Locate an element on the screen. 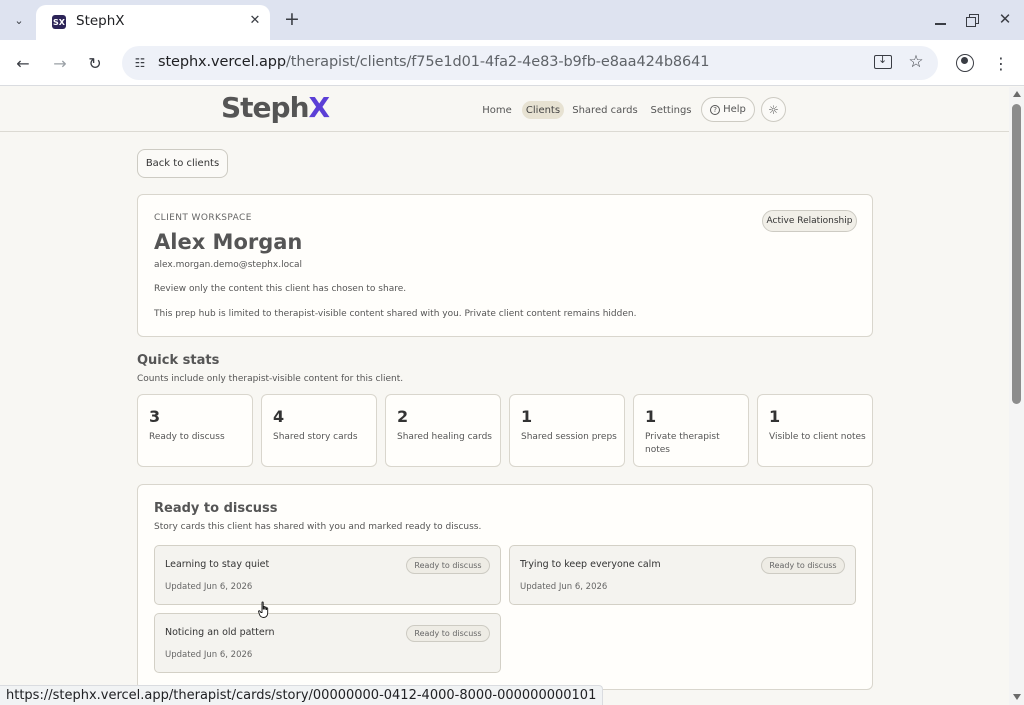 The image size is (1024, 705). scrollbar-thumb is located at coordinates (1016, 254).